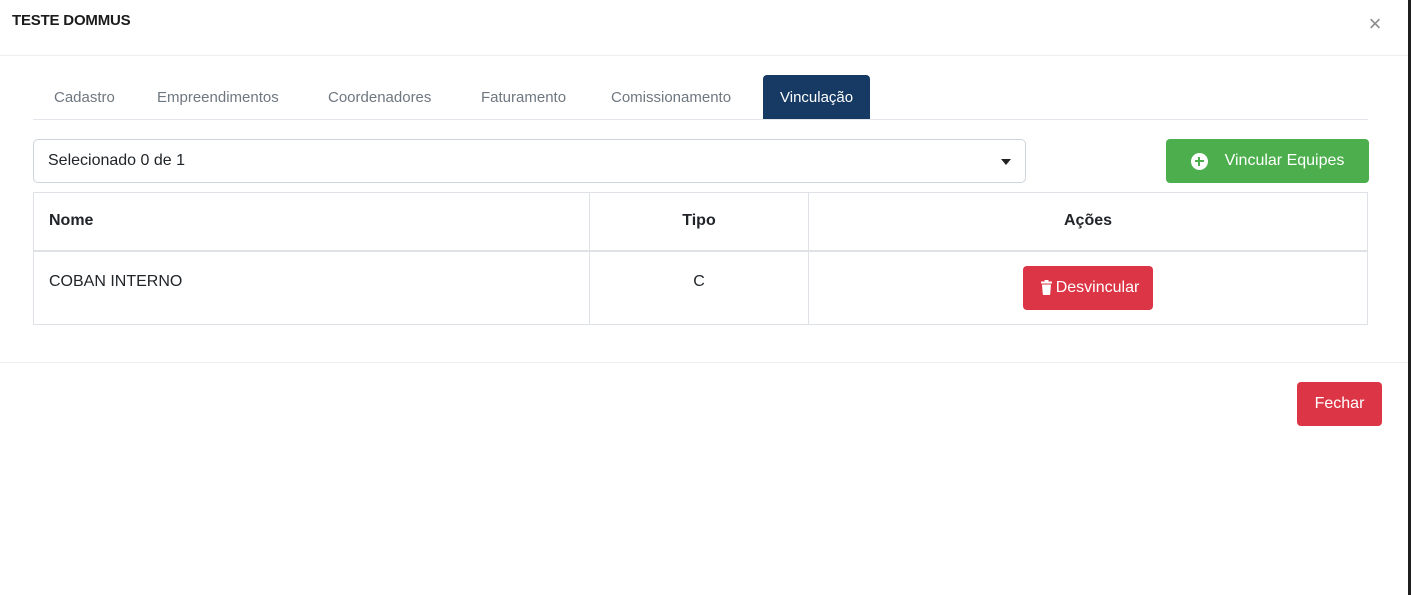 This screenshot has height=595, width=1411. I want to click on caret-down-icon, so click(1006, 162).